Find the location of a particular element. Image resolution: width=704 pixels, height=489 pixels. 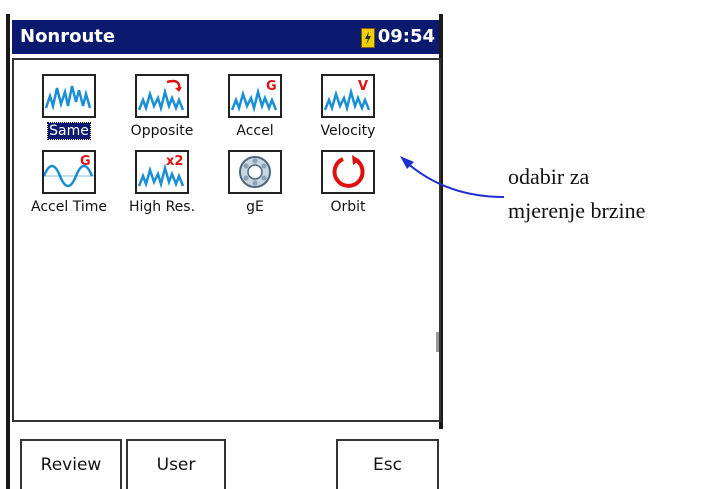

review-button: Review is located at coordinates (71, 464).